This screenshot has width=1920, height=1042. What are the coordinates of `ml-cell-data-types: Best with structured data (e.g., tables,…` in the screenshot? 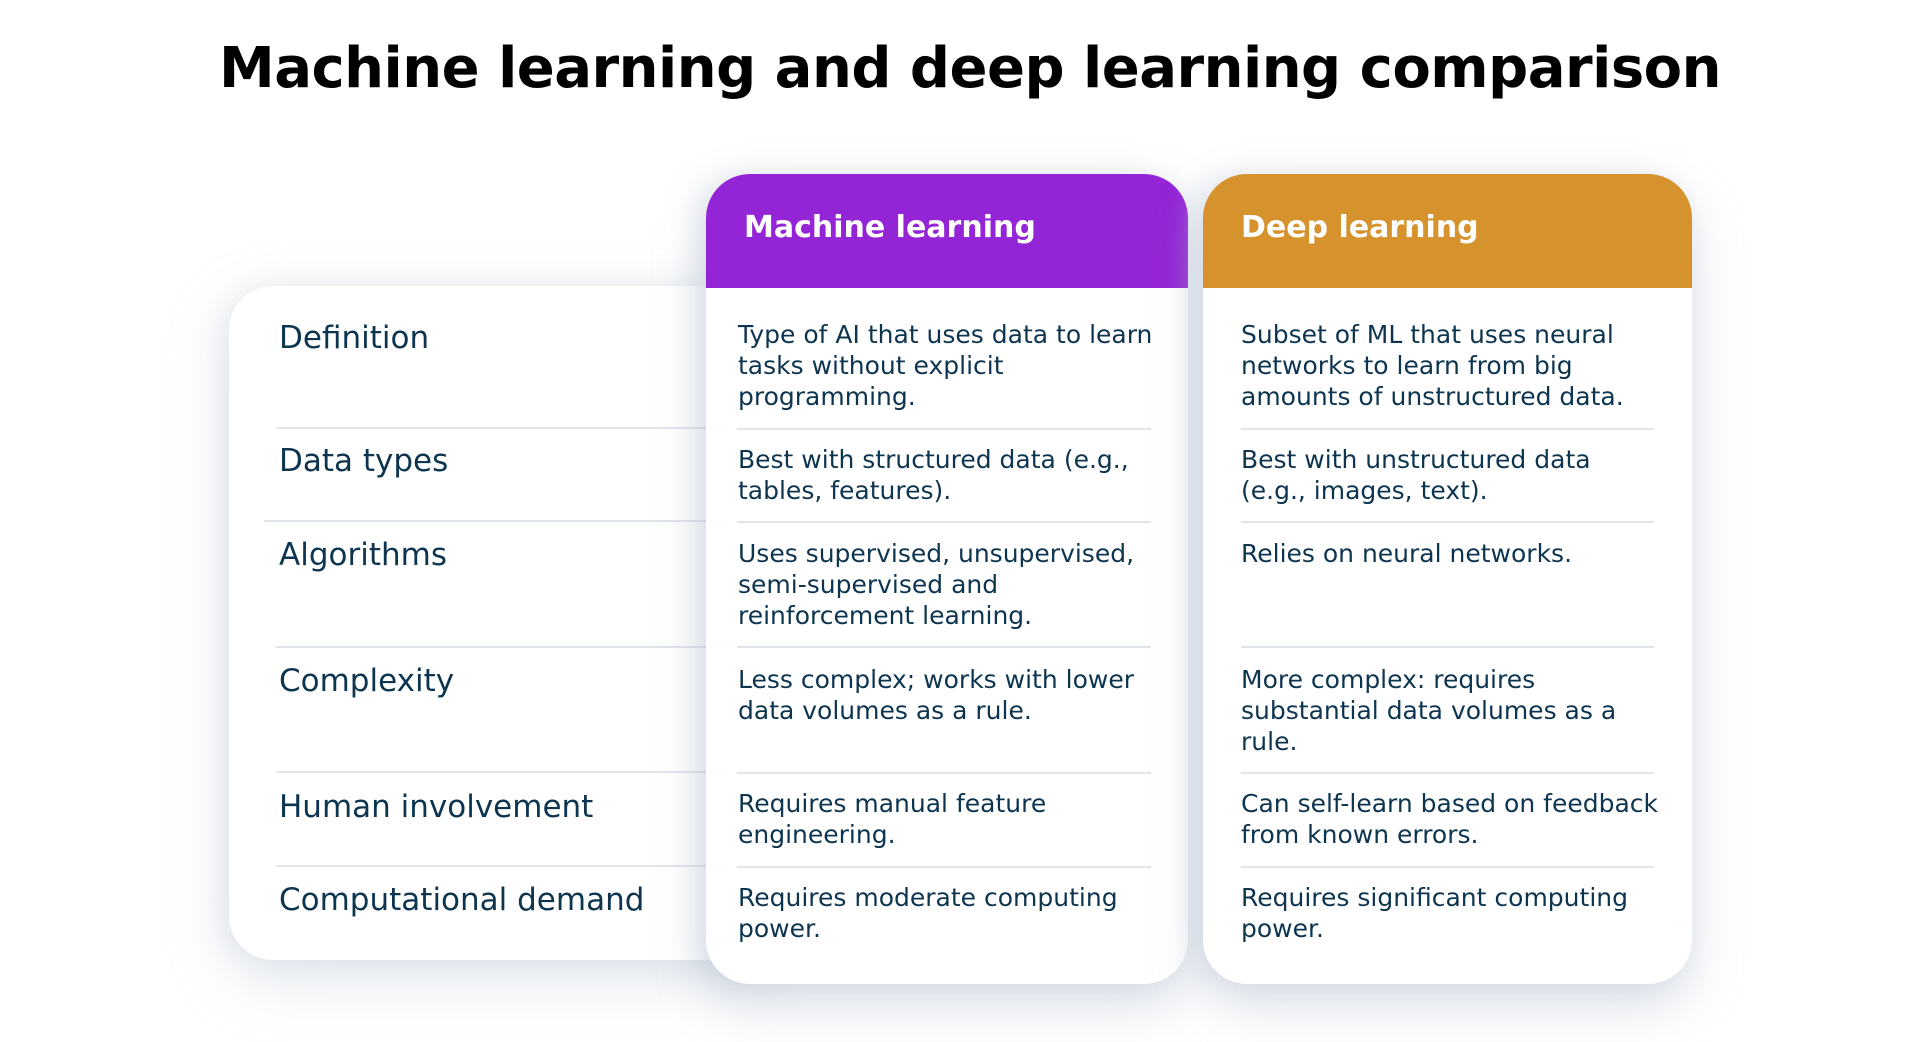 It's located at (933, 475).